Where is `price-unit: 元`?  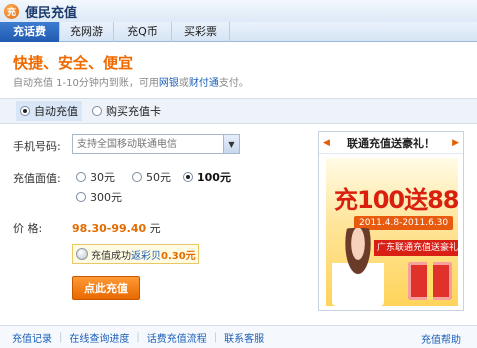
price-unit: 元 is located at coordinates (155, 228).